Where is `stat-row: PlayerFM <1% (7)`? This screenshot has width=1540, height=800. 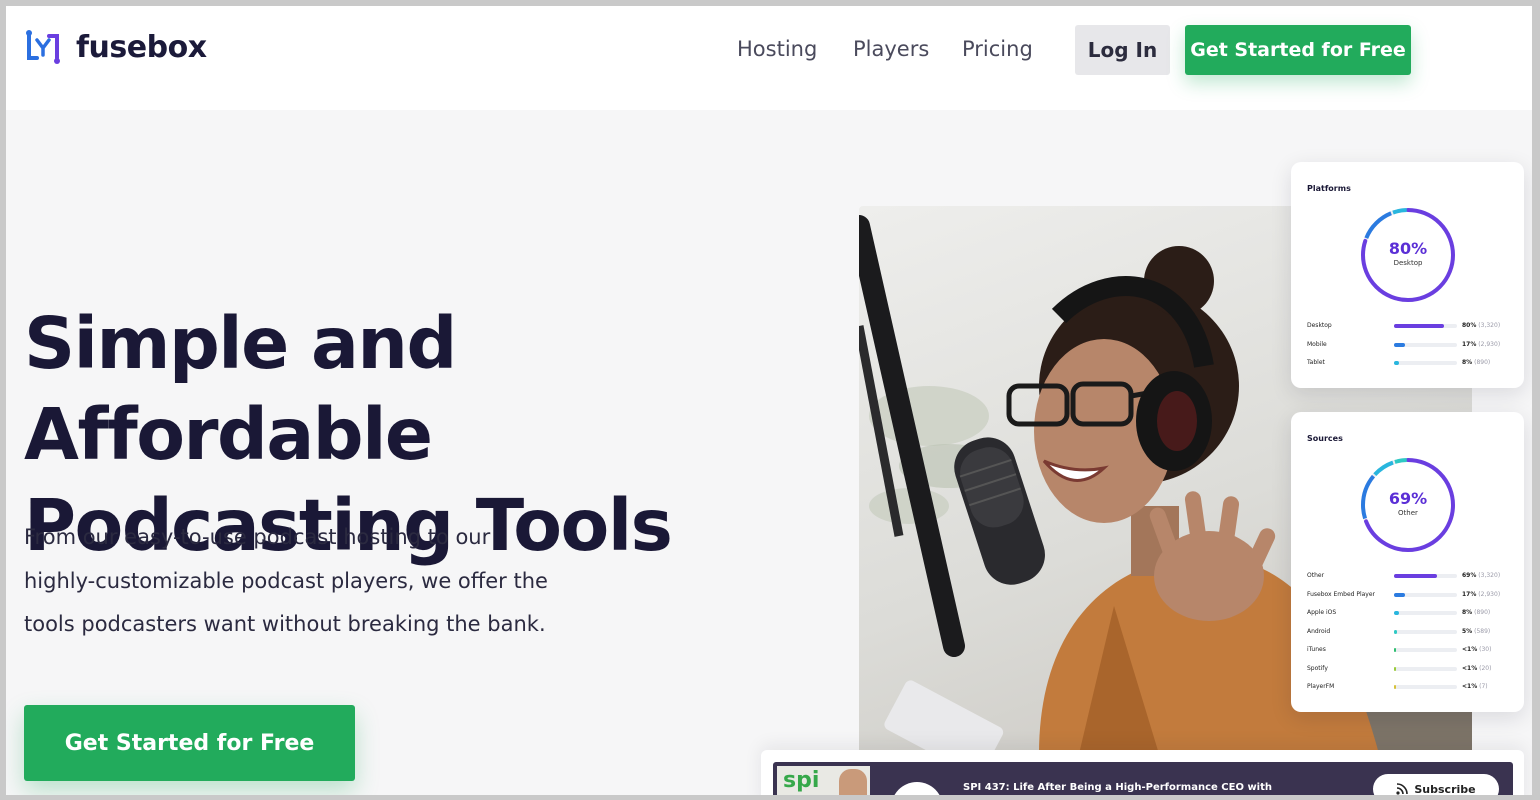 stat-row: PlayerFM <1% (7) is located at coordinates (1412, 687).